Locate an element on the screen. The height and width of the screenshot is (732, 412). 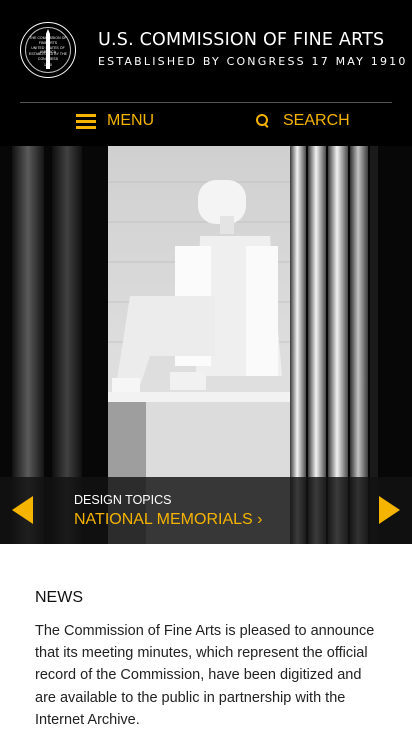
header-divider is located at coordinates (206, 102).